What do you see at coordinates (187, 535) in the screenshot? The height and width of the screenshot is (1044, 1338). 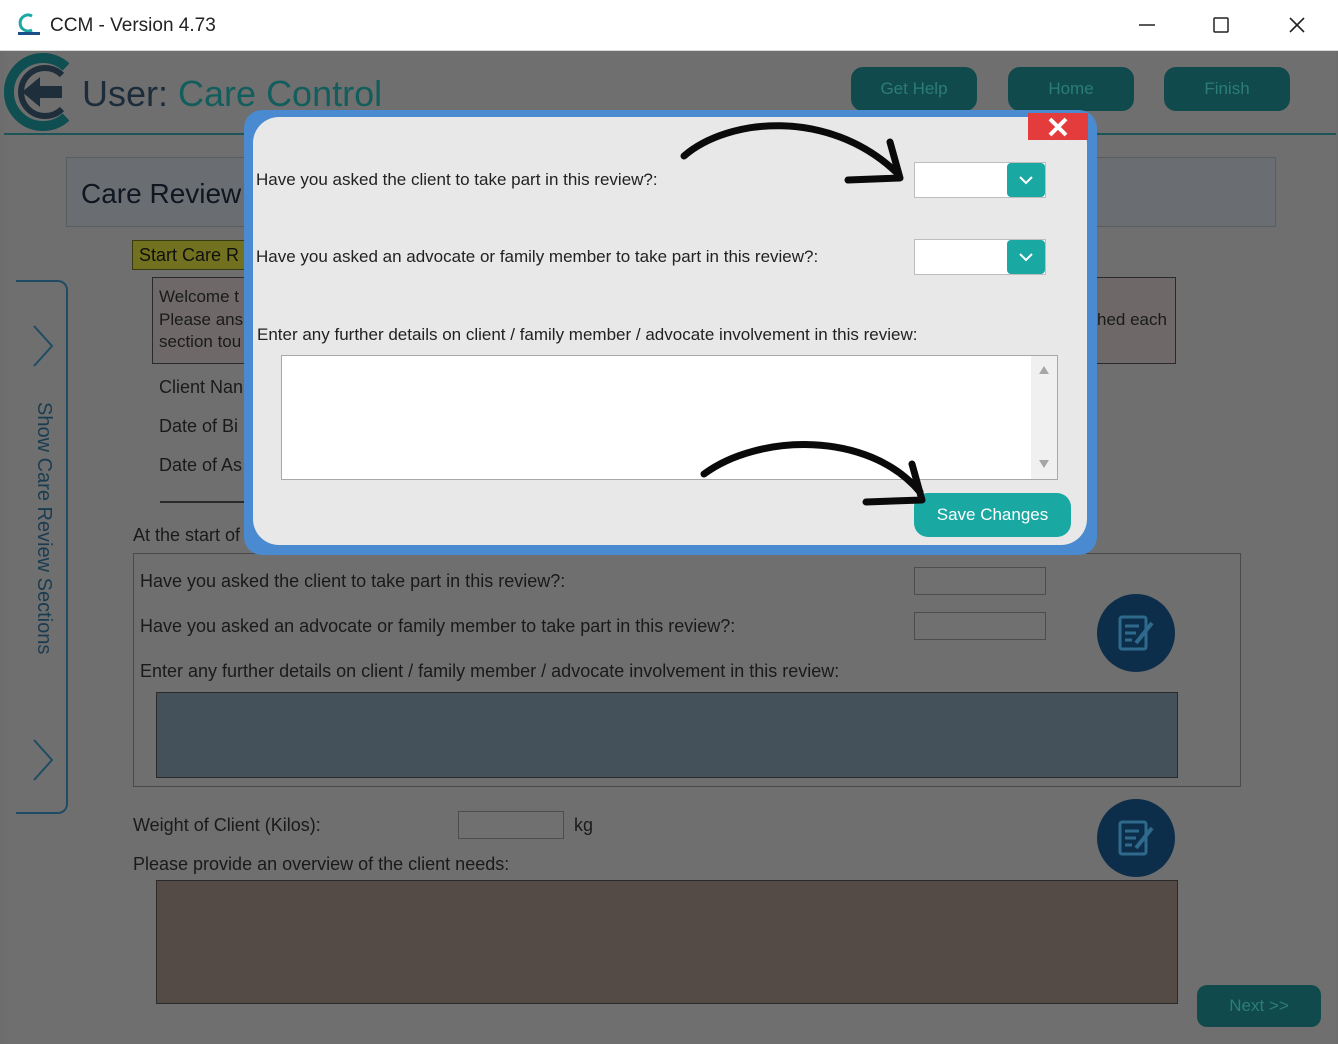 I see `at-start-label: At the start of` at bounding box center [187, 535].